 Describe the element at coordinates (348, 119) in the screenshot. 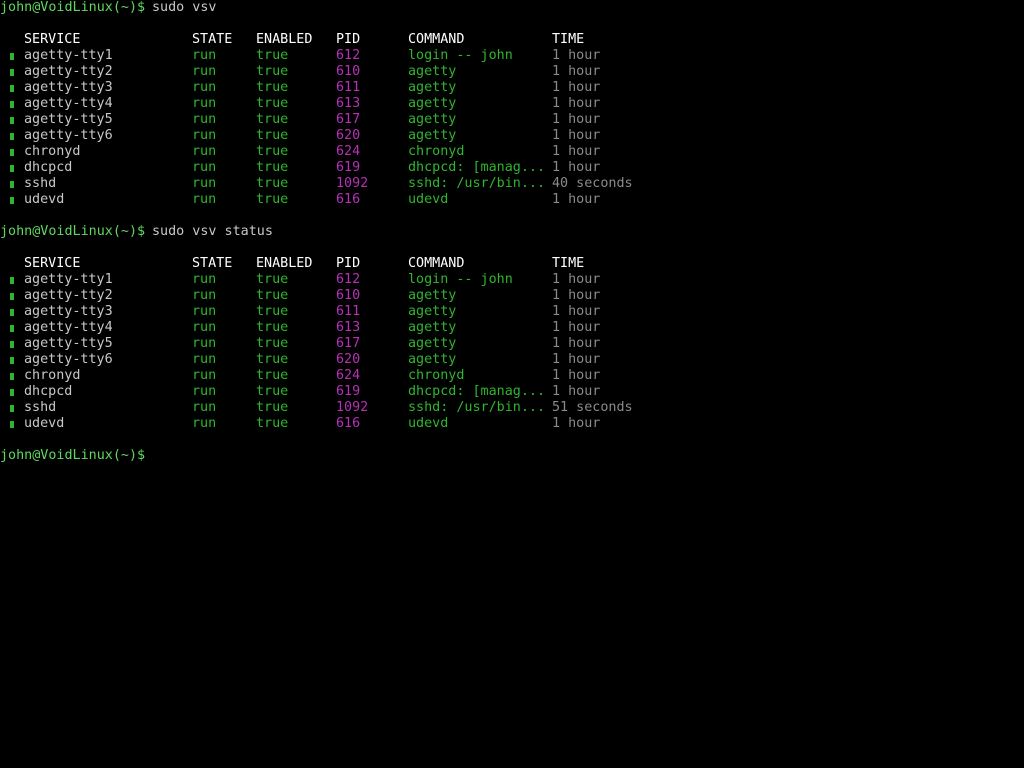

I see `service-pid: 617` at that location.